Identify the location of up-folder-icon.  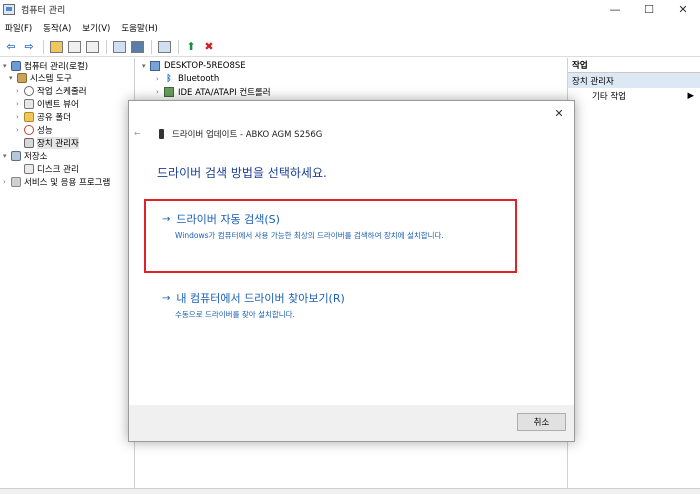
(56, 47).